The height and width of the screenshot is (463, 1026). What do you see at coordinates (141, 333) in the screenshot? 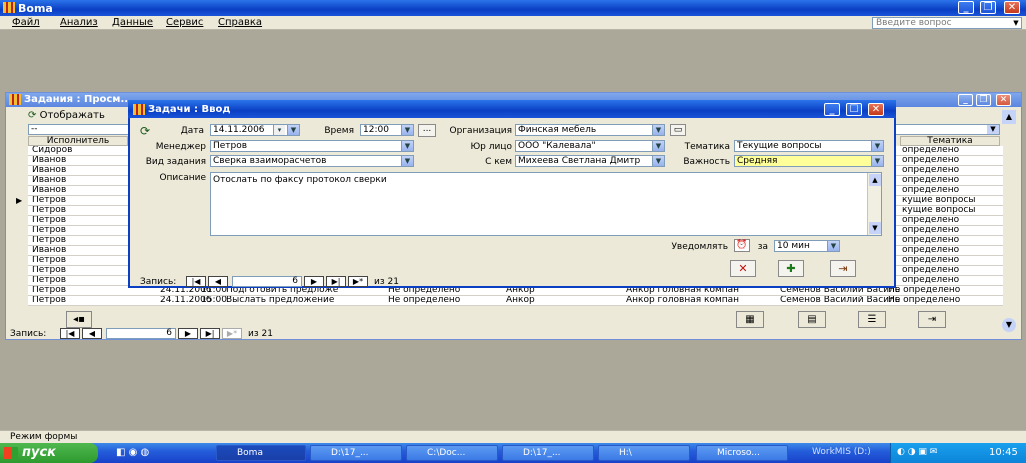
I see `bg-record-number: 6` at bounding box center [141, 333].